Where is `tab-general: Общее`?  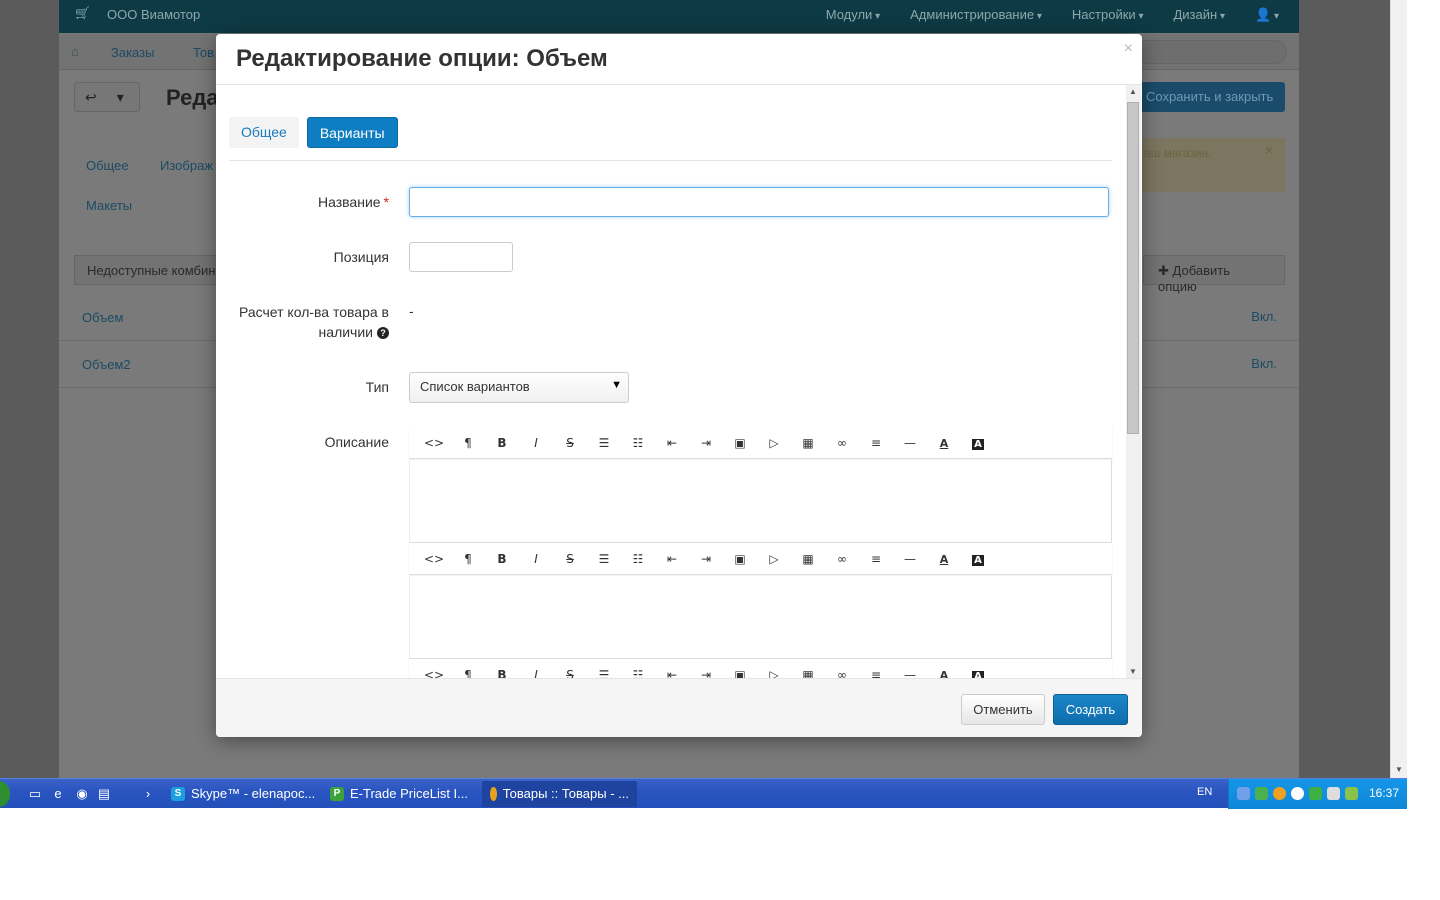 tab-general: Общее is located at coordinates (264, 132).